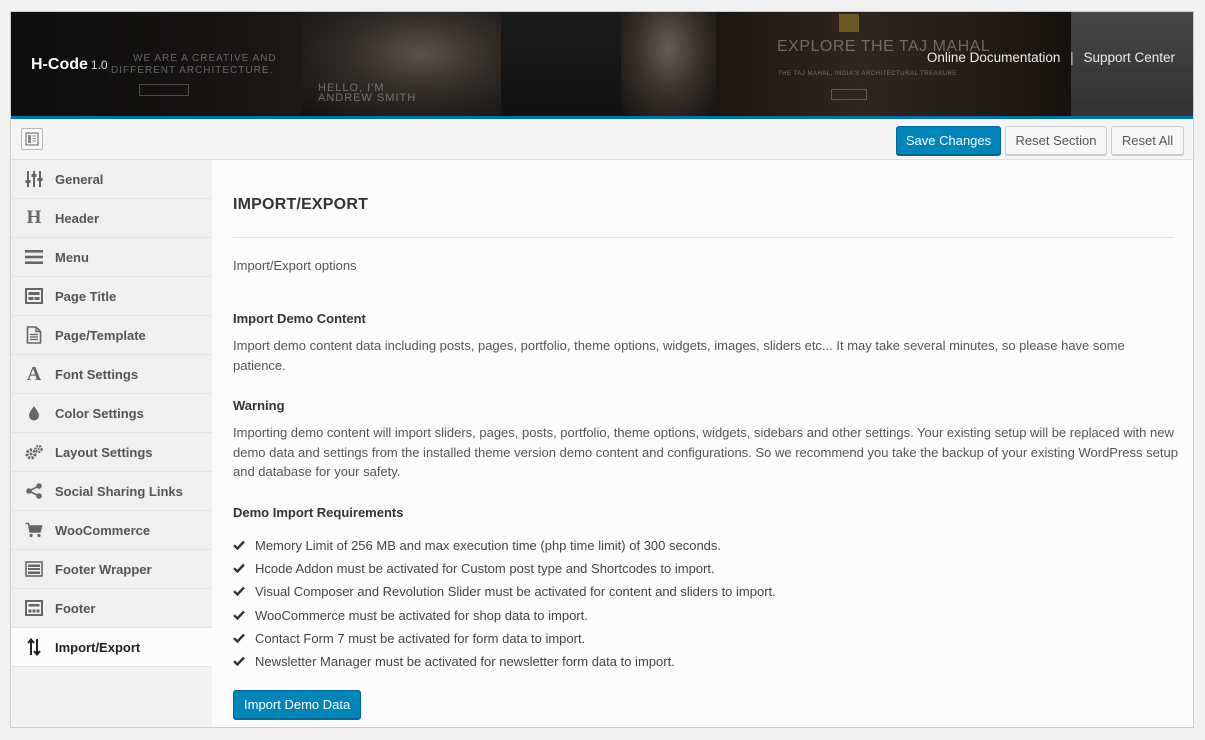  What do you see at coordinates (164, 90) in the screenshot?
I see `banner-button-shape` at bounding box center [164, 90].